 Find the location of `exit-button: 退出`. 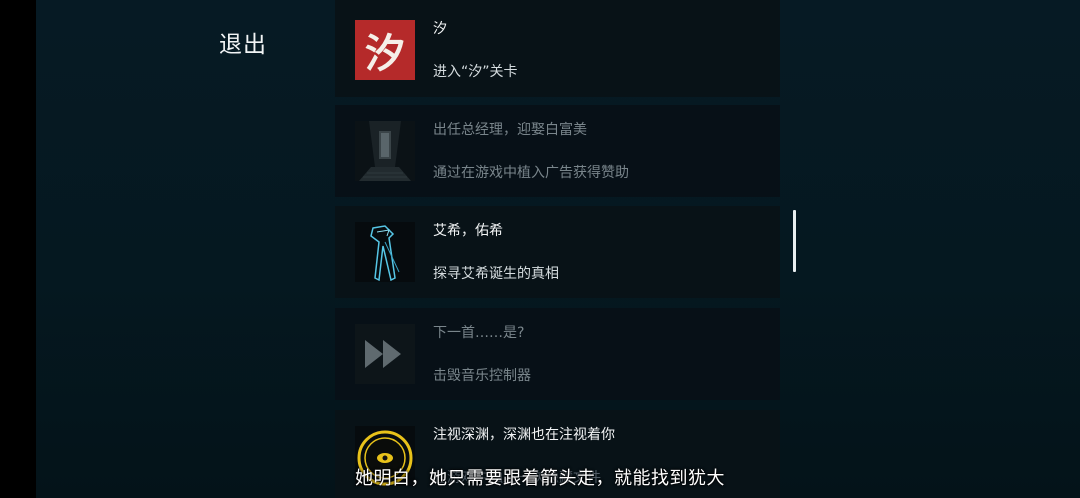

exit-button: 退出 is located at coordinates (243, 42).